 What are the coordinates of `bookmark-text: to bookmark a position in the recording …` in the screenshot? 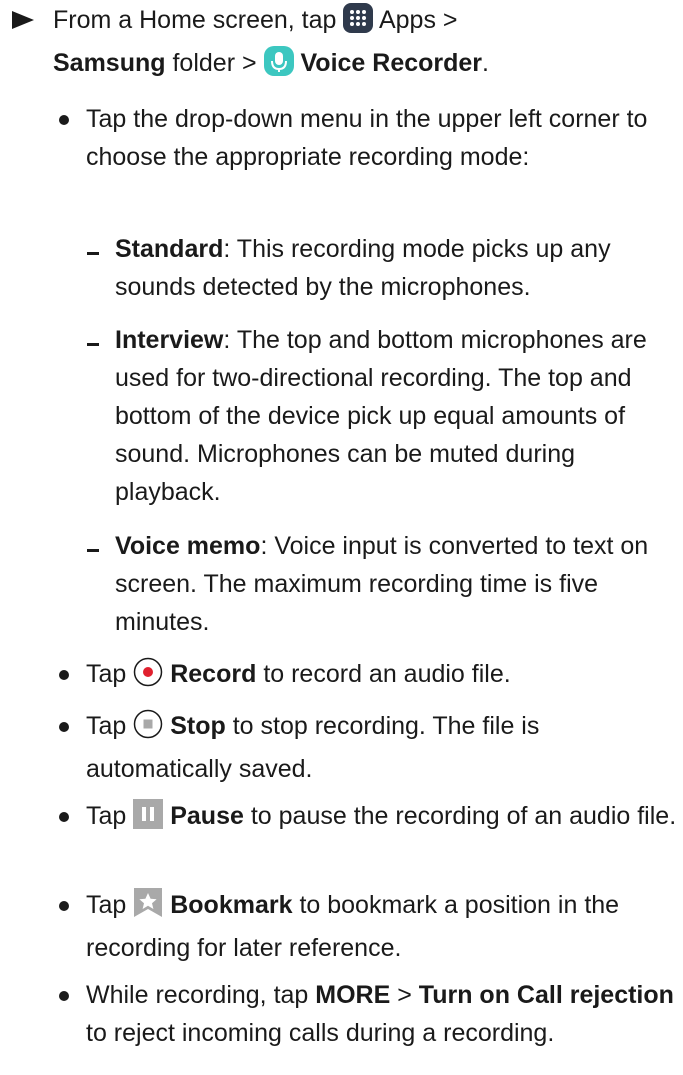 It's located at (353, 926).